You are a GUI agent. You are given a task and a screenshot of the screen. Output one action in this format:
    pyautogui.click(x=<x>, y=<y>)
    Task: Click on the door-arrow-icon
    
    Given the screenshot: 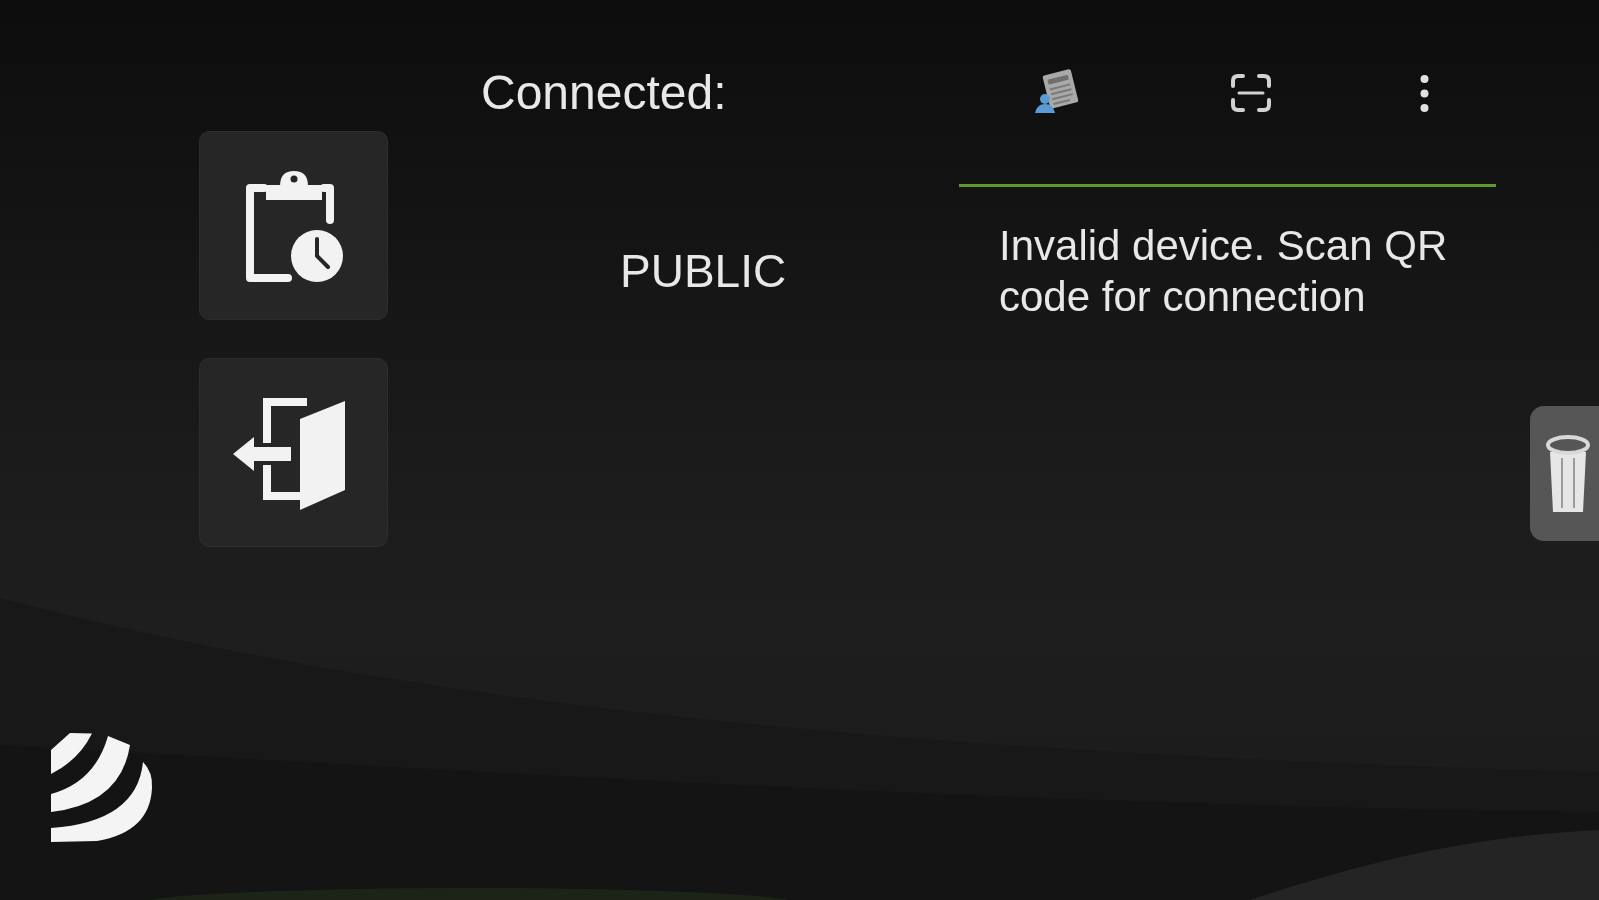 What is the action you would take?
    pyautogui.click(x=289, y=454)
    